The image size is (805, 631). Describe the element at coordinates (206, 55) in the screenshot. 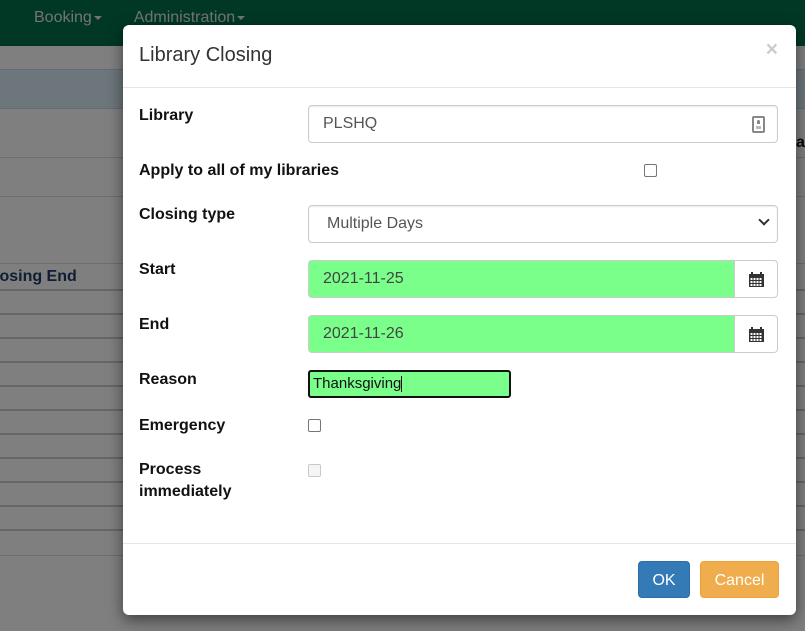

I see `modal-title: Library Closing` at that location.